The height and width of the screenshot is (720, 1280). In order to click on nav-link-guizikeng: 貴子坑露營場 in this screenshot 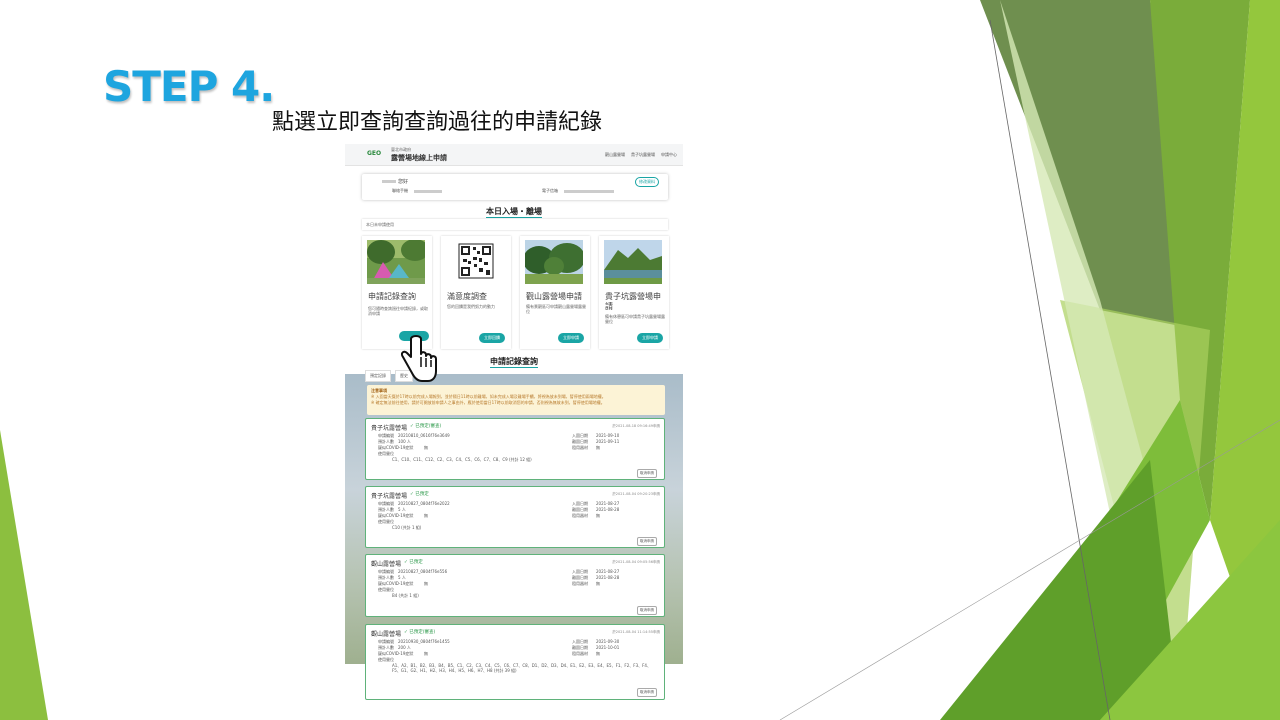, I will do `click(643, 155)`.